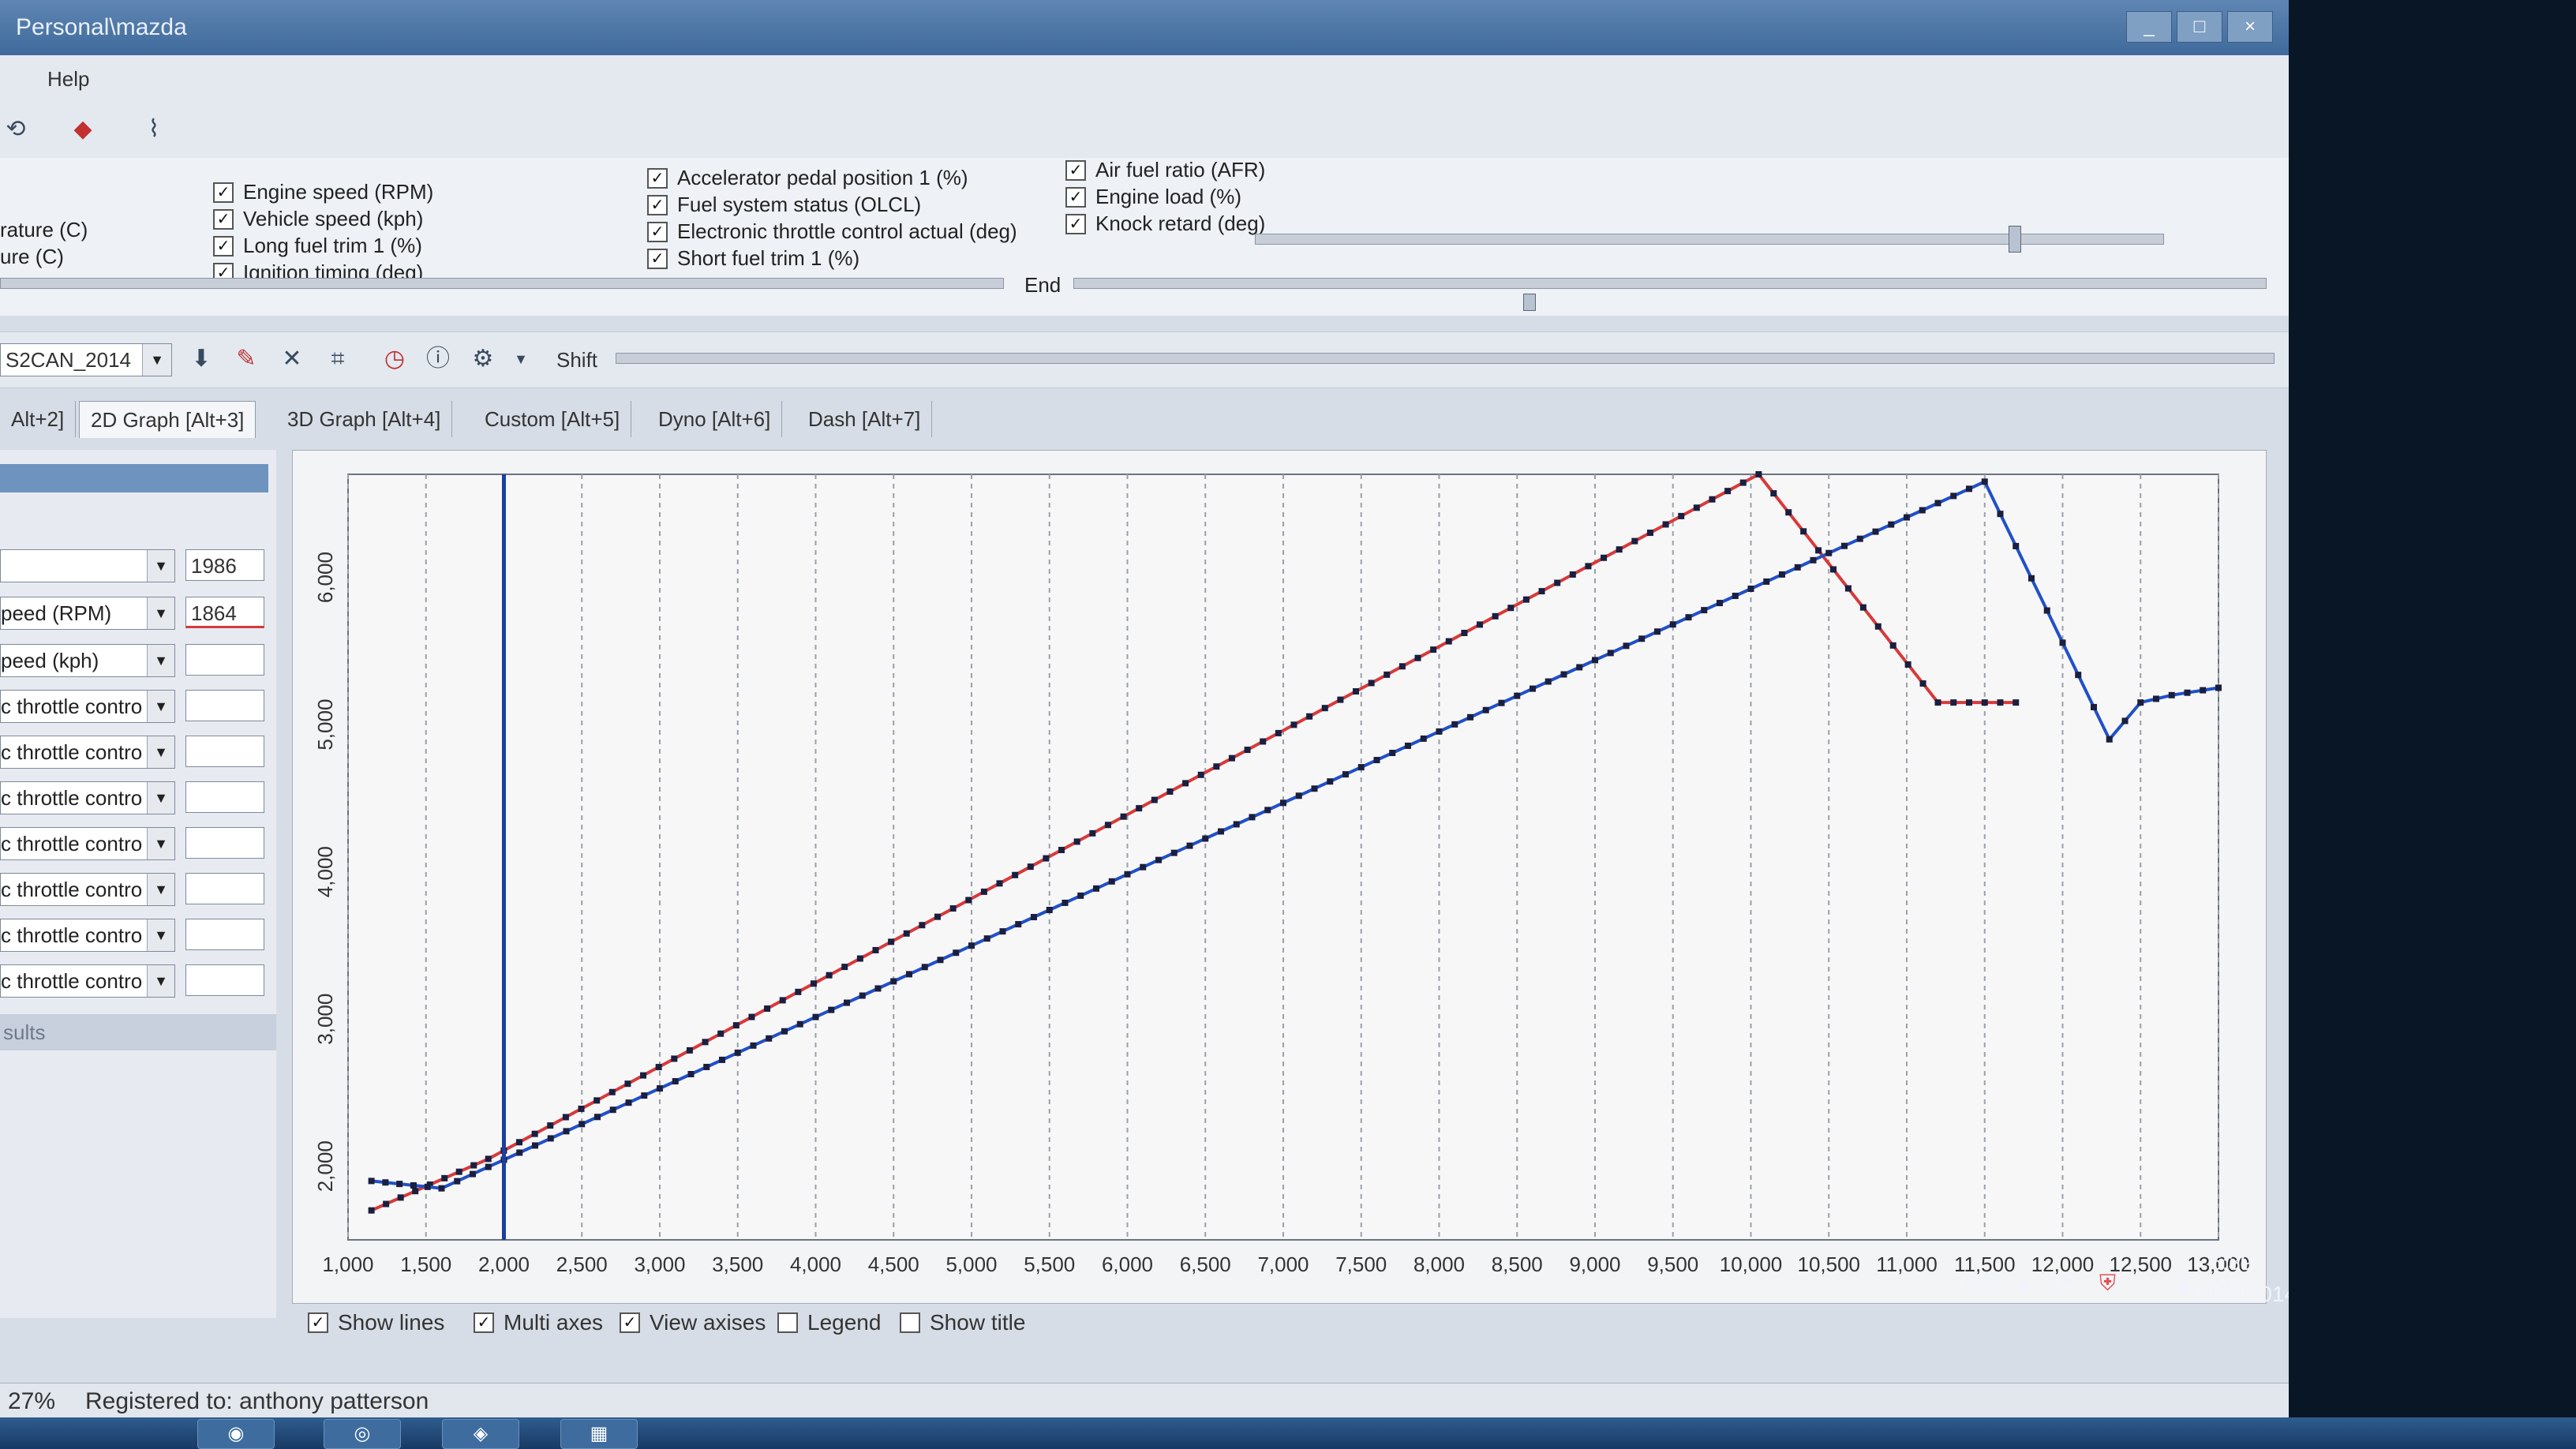  What do you see at coordinates (807, 178) in the screenshot?
I see `pid-checkbox: ✓ Accelerator pedal position 1 (%)` at bounding box center [807, 178].